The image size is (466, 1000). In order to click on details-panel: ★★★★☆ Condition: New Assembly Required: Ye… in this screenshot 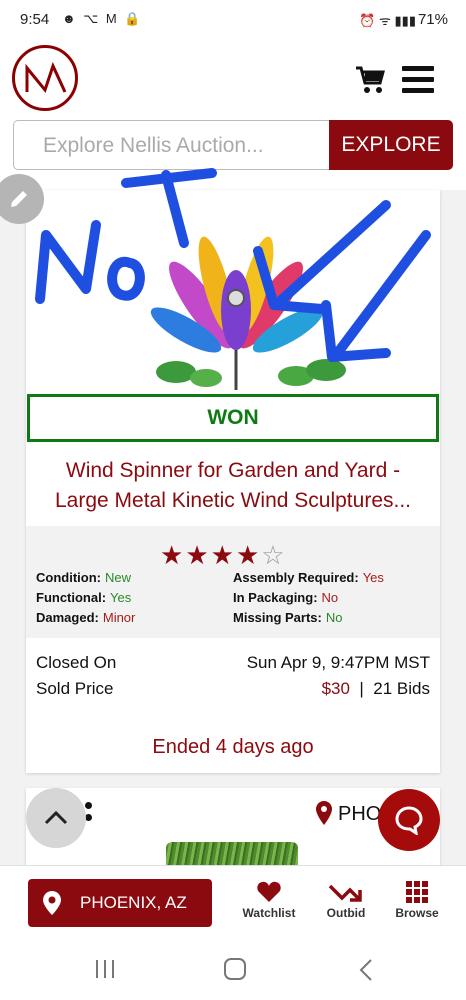, I will do `click(233, 582)`.